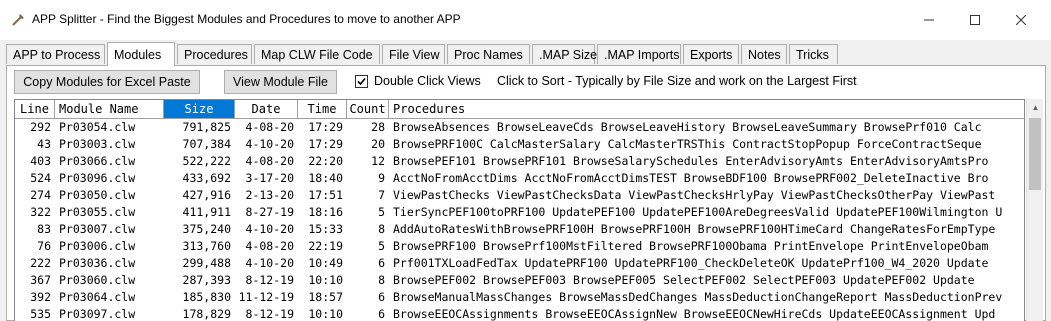  I want to click on cell-count: 6, so click(381, 314).